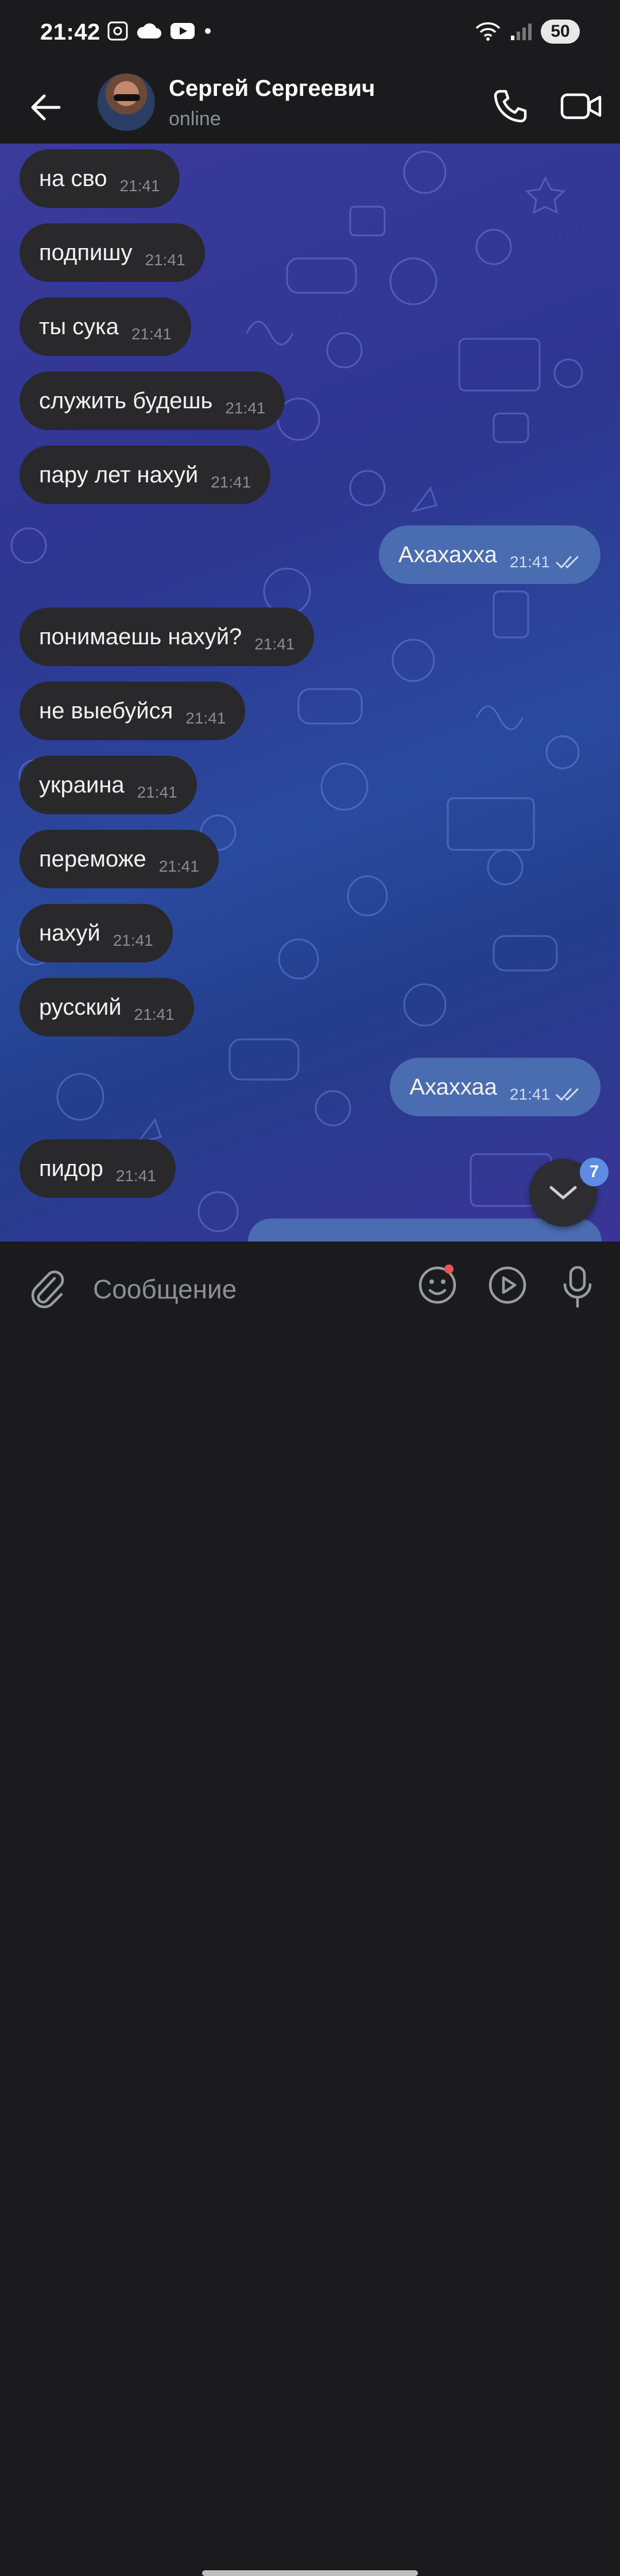 The width and height of the screenshot is (620, 2576). I want to click on wifi-icon, so click(488, 31).